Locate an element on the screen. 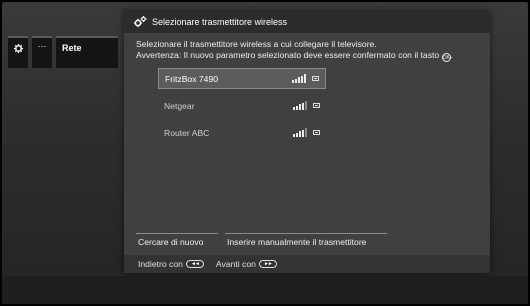 This screenshot has height=306, width=530. back-hint: Indietro con ◄◄ is located at coordinates (171, 264).